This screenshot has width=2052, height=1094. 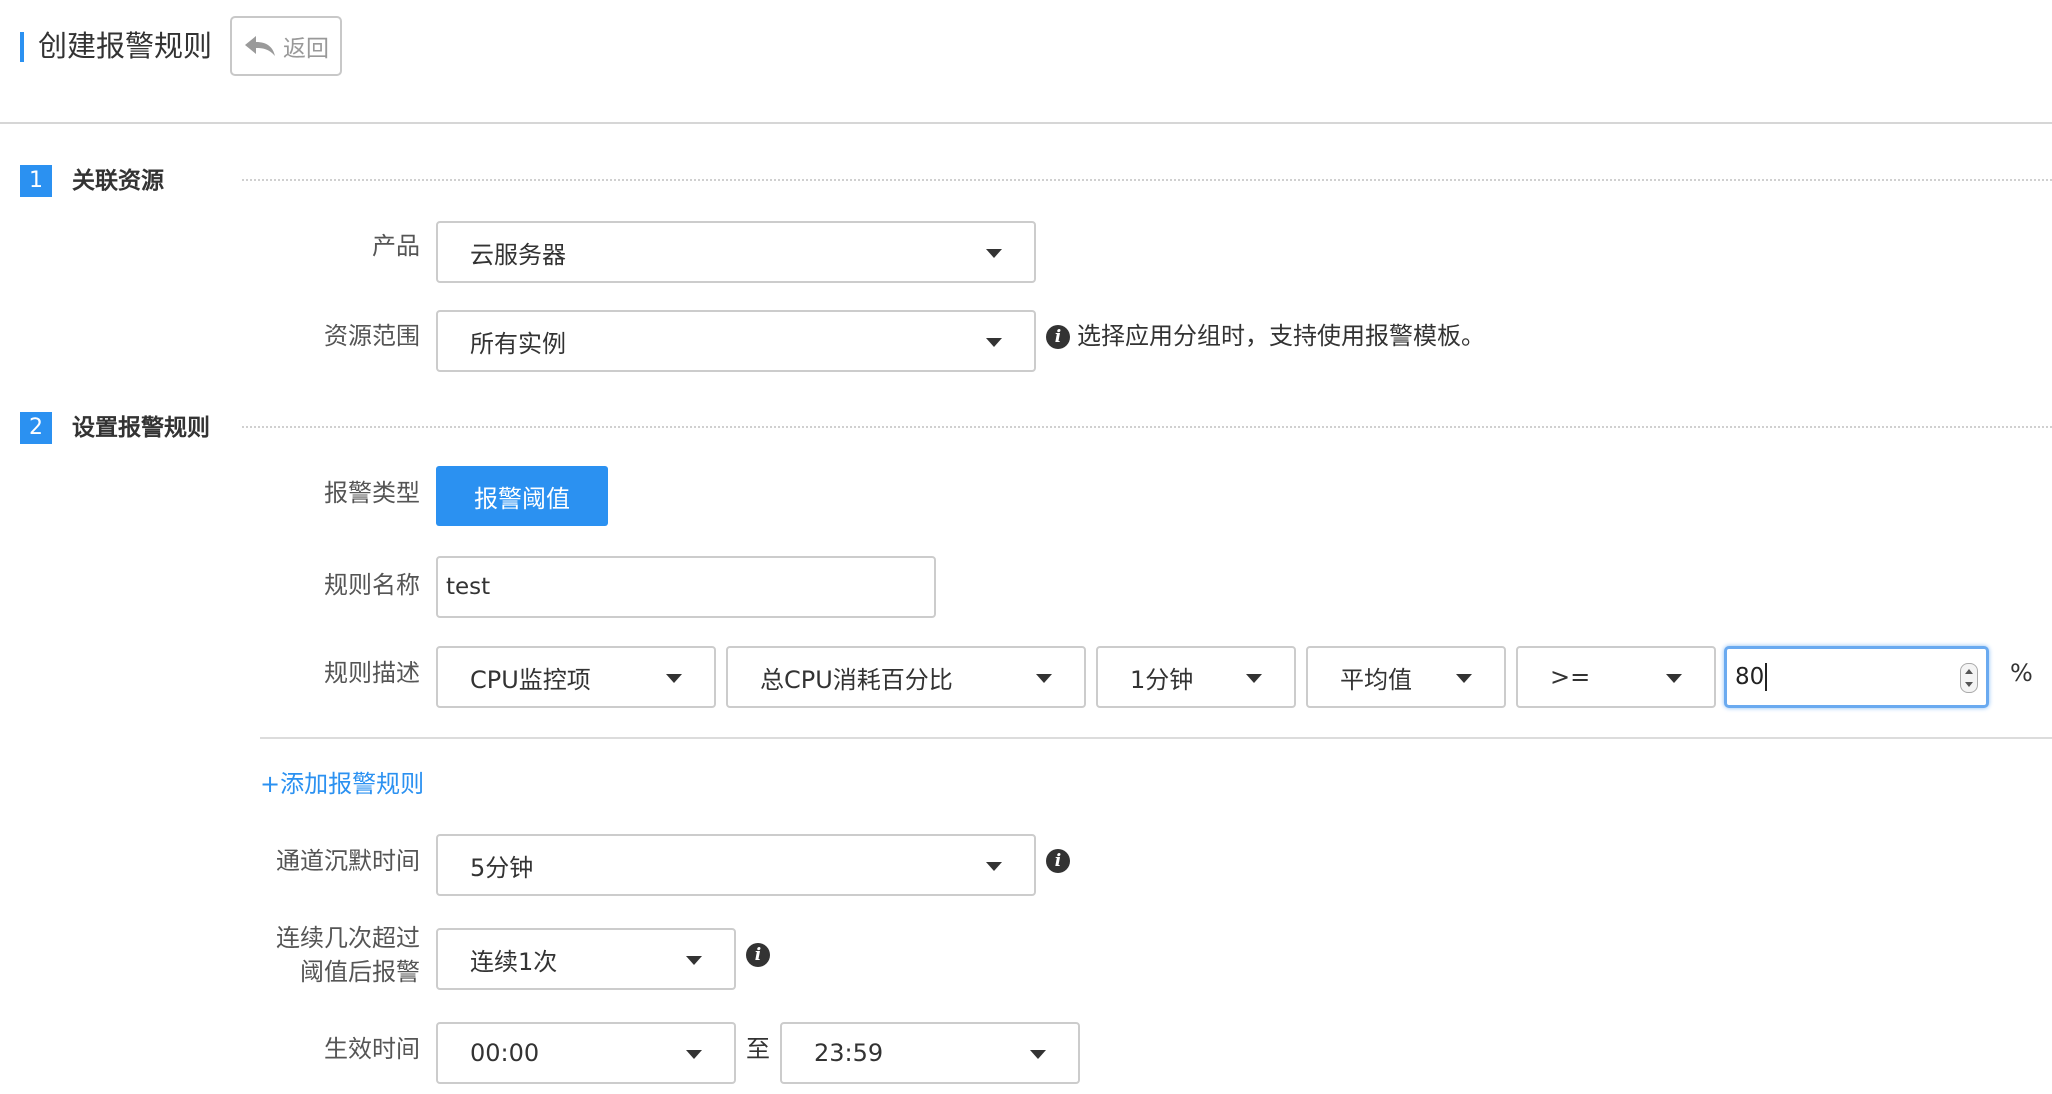 I want to click on section-1-title: 关联资源, so click(x=118, y=181).